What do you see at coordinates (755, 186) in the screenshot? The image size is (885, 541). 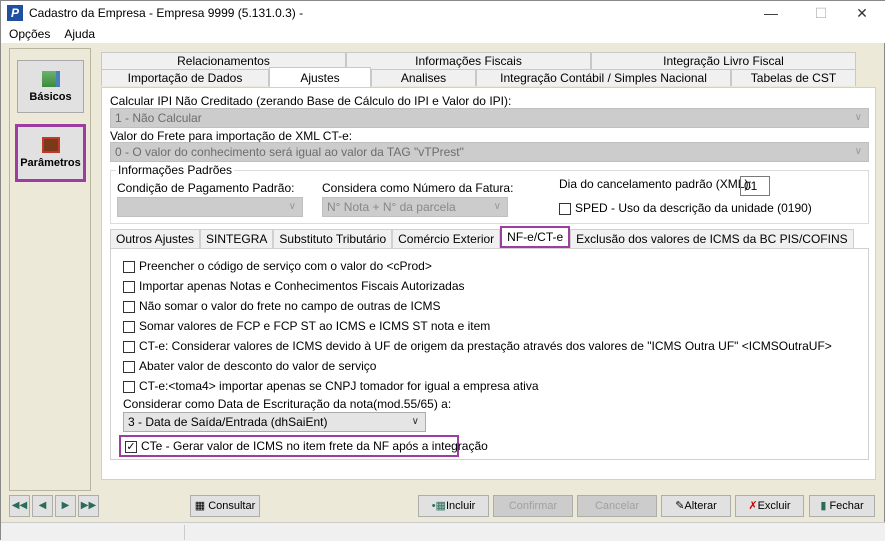 I see `dia-cancel-input: 01` at bounding box center [755, 186].